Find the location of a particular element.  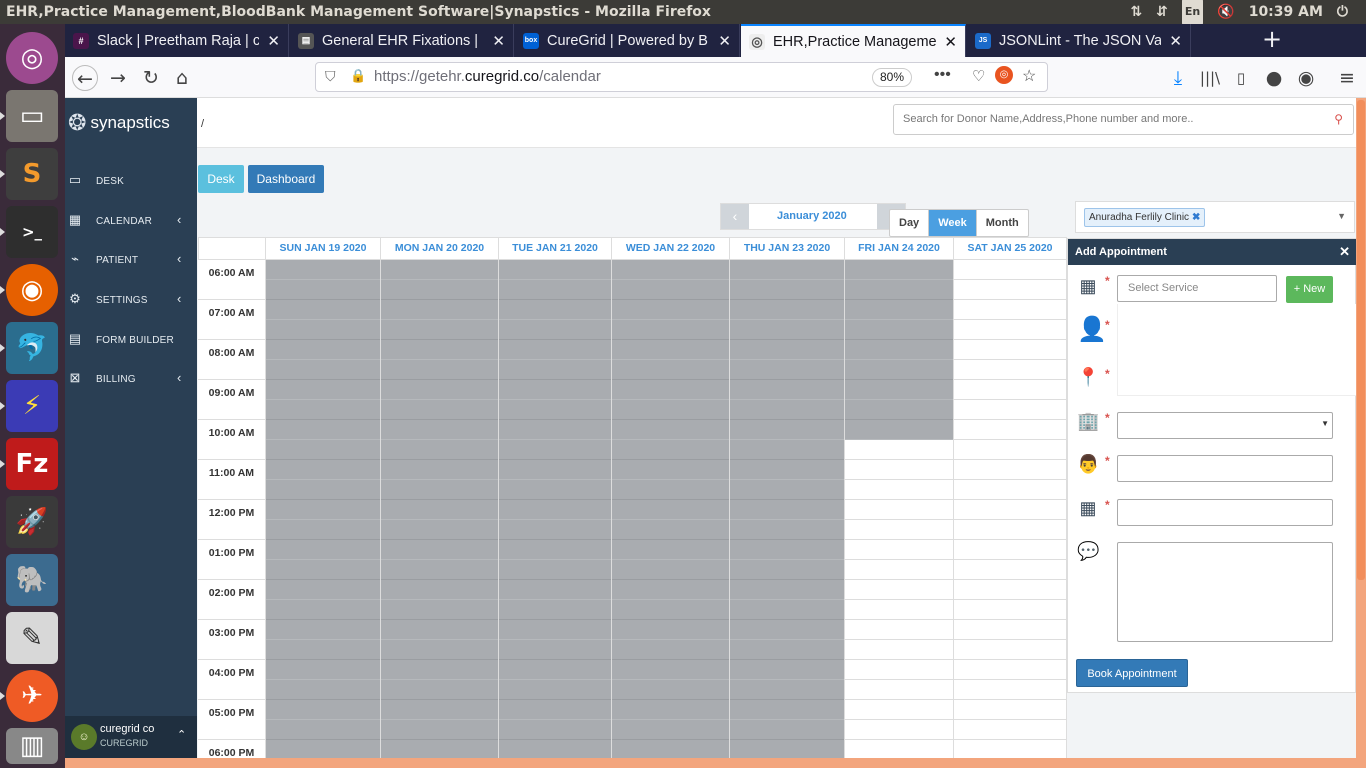

pgadmin-icon: 🐘 is located at coordinates (32, 580).